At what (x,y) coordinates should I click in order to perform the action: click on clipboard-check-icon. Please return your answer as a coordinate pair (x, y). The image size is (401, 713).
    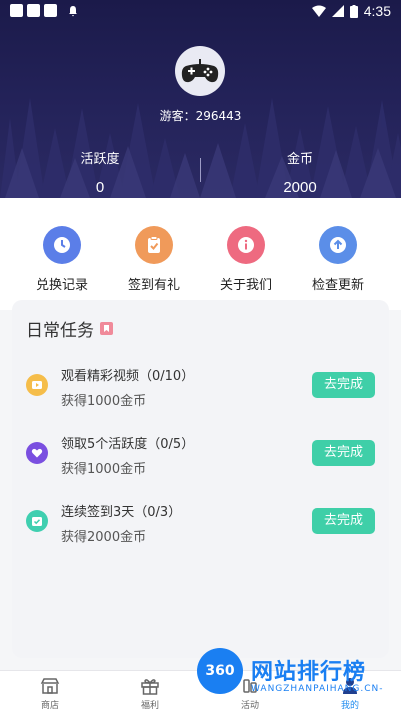
    Looking at the image, I should click on (154, 245).